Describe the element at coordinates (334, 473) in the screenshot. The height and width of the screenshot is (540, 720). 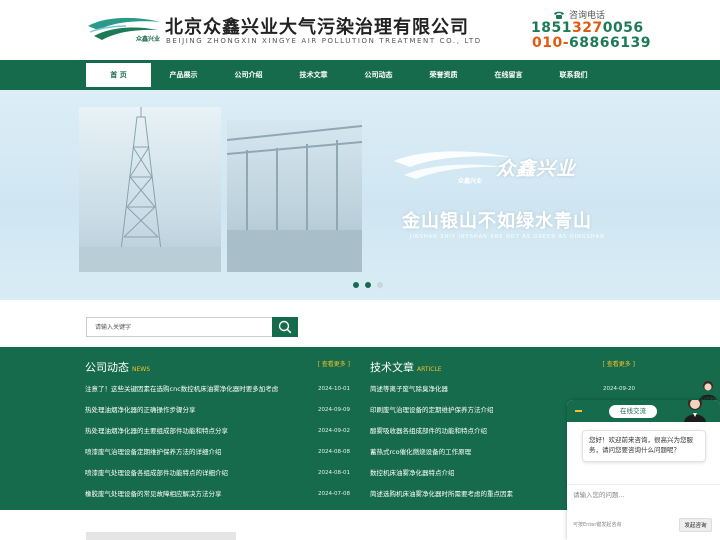
I see `news-date: 2024-08-01` at that location.